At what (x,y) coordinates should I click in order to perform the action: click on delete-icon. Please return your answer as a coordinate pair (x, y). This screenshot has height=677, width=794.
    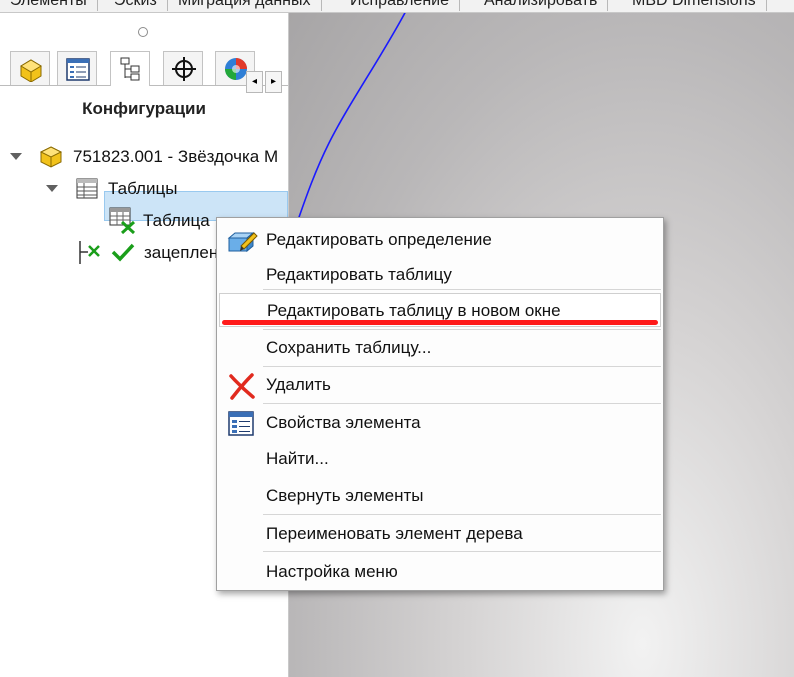
    Looking at the image, I should click on (242, 386).